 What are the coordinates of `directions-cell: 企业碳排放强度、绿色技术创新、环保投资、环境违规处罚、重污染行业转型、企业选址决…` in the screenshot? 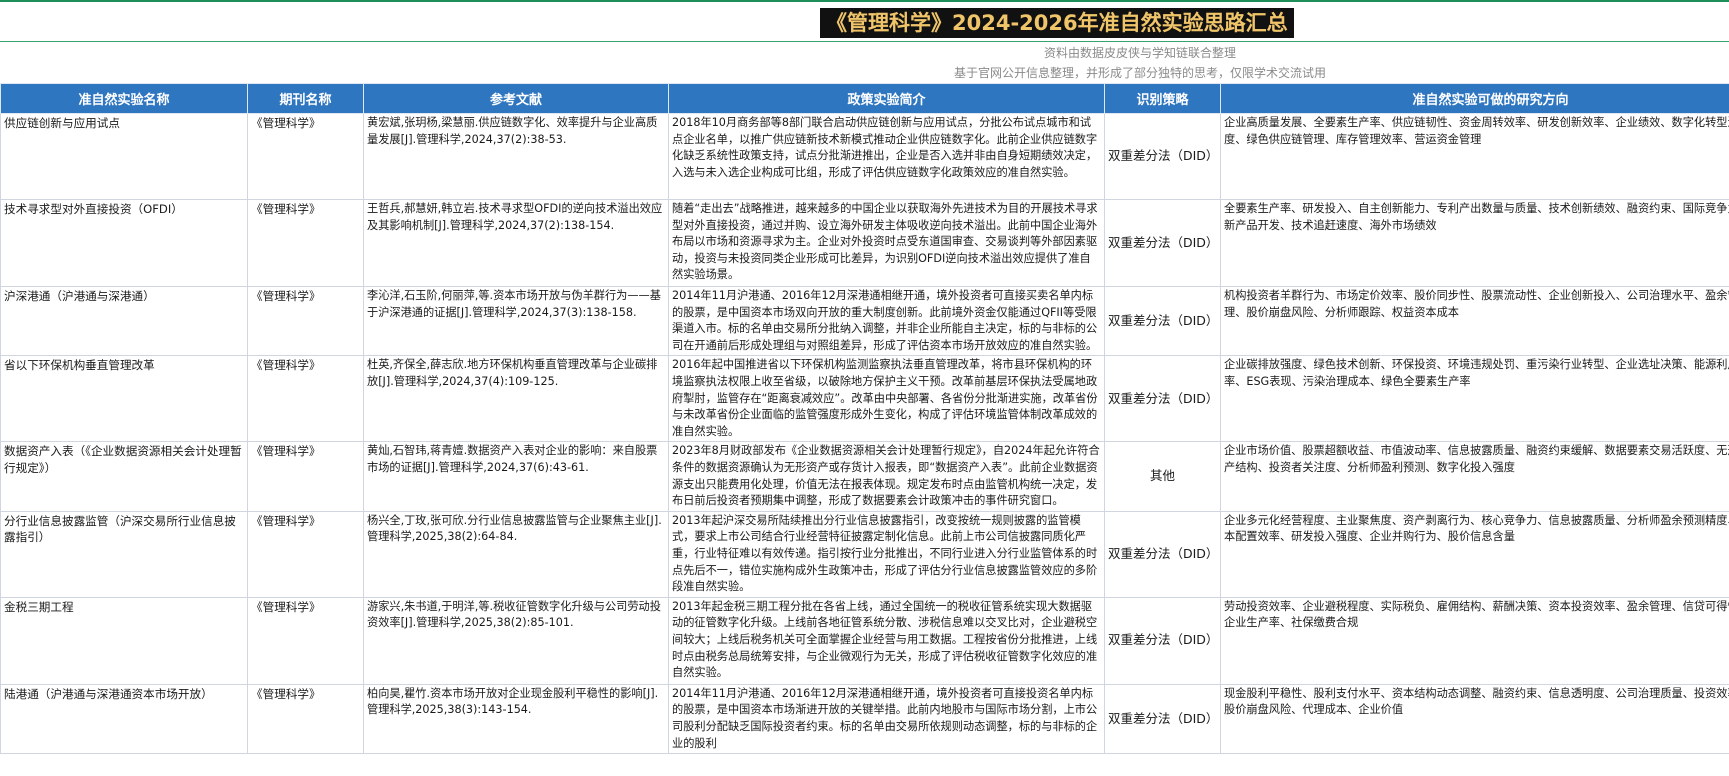 It's located at (1474, 399).